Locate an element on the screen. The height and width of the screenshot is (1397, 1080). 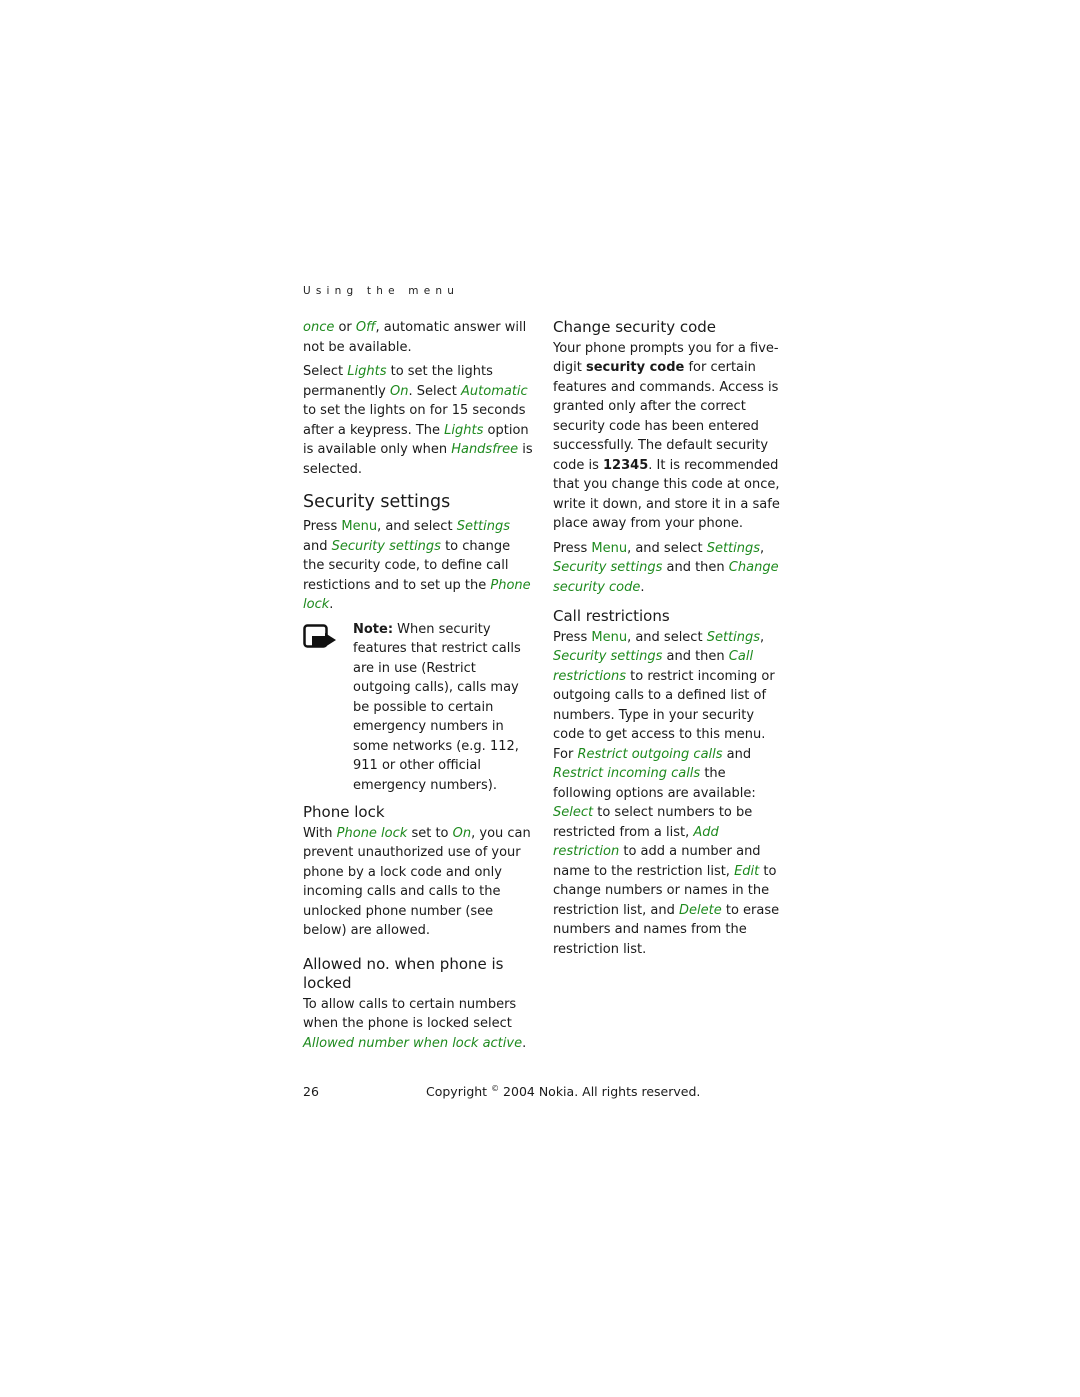
option-restrict-outgoing: Restrict outgoing calls is located at coordinates (650, 754).